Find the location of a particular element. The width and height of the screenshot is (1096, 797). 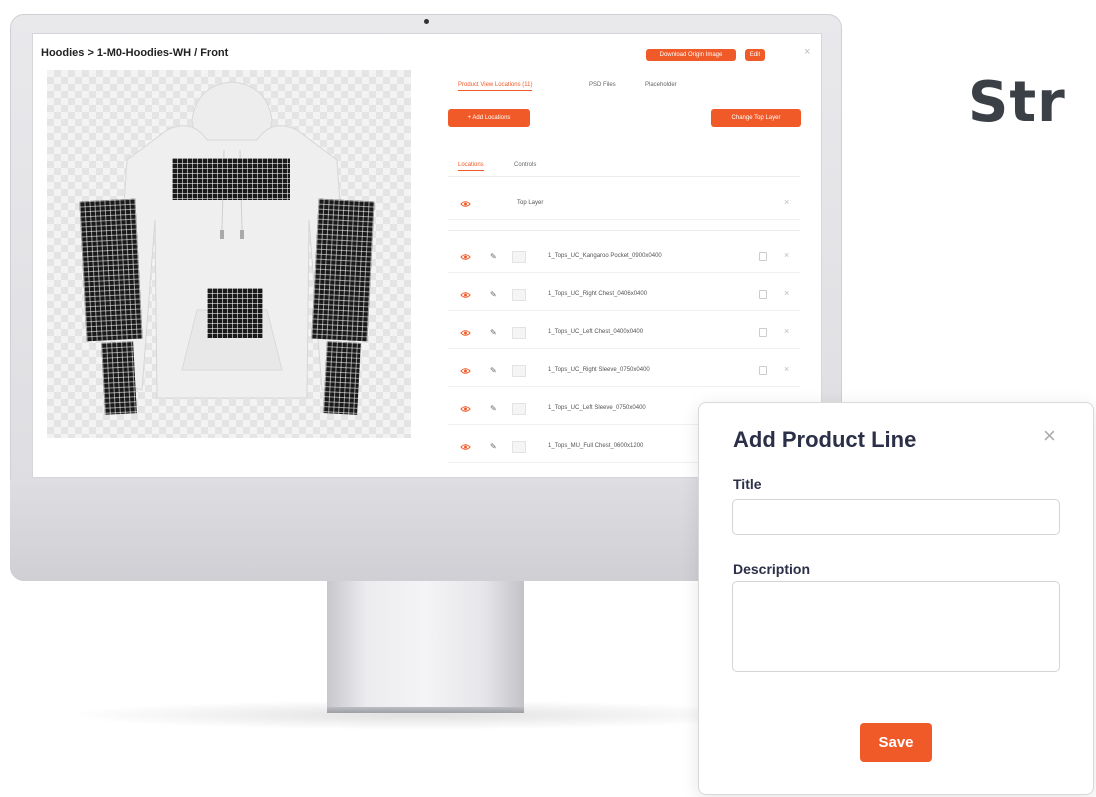

save-button: Save is located at coordinates (896, 742).